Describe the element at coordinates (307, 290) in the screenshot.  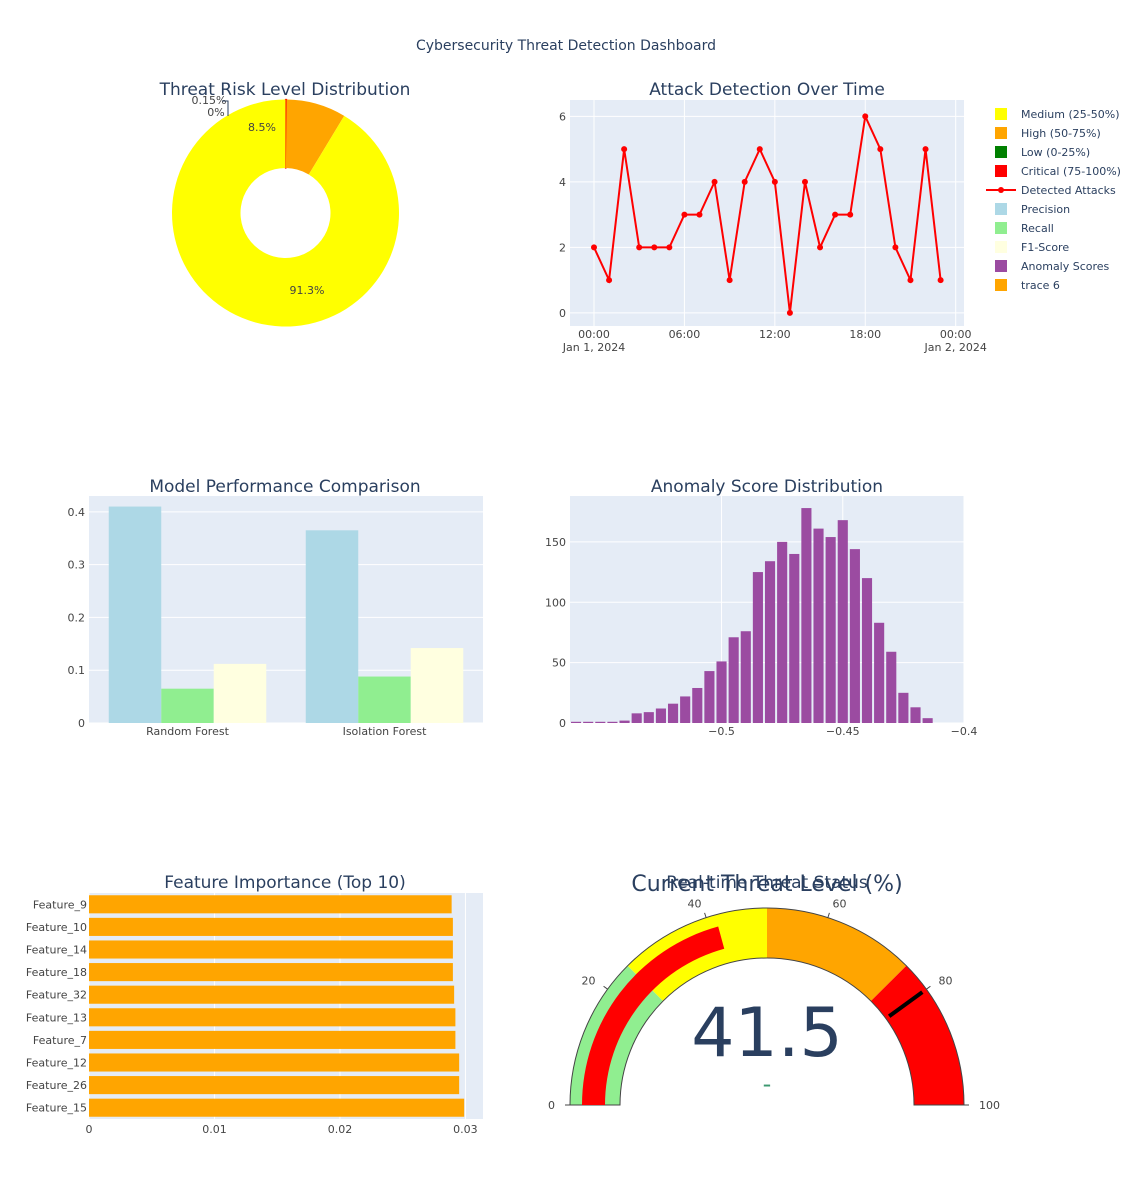
I see `pie-label-medium: 91.3%` at that location.